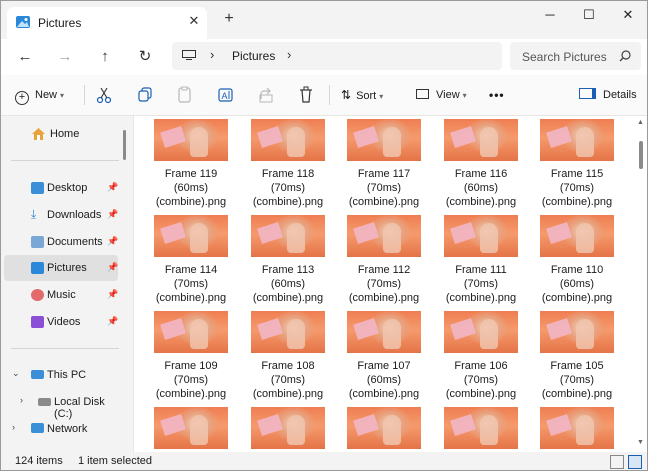  What do you see at coordinates (288, 354) in the screenshot?
I see `file-item: Frame 108 (70ms) (combine).png` at bounding box center [288, 354].